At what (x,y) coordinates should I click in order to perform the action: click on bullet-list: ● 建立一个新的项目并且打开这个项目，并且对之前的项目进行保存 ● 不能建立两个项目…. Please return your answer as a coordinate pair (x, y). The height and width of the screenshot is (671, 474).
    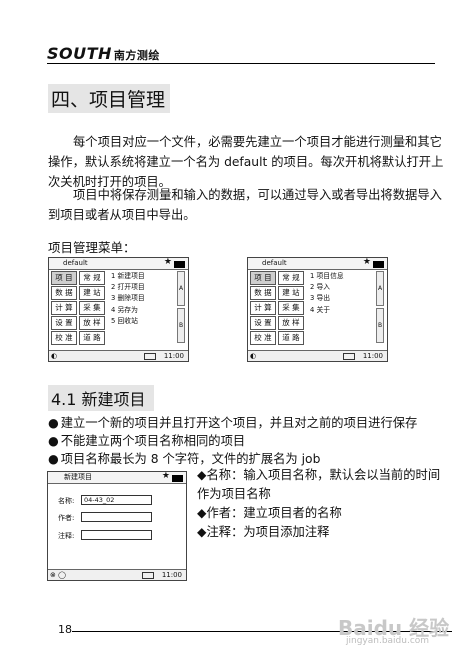
    Looking at the image, I should click on (232, 441).